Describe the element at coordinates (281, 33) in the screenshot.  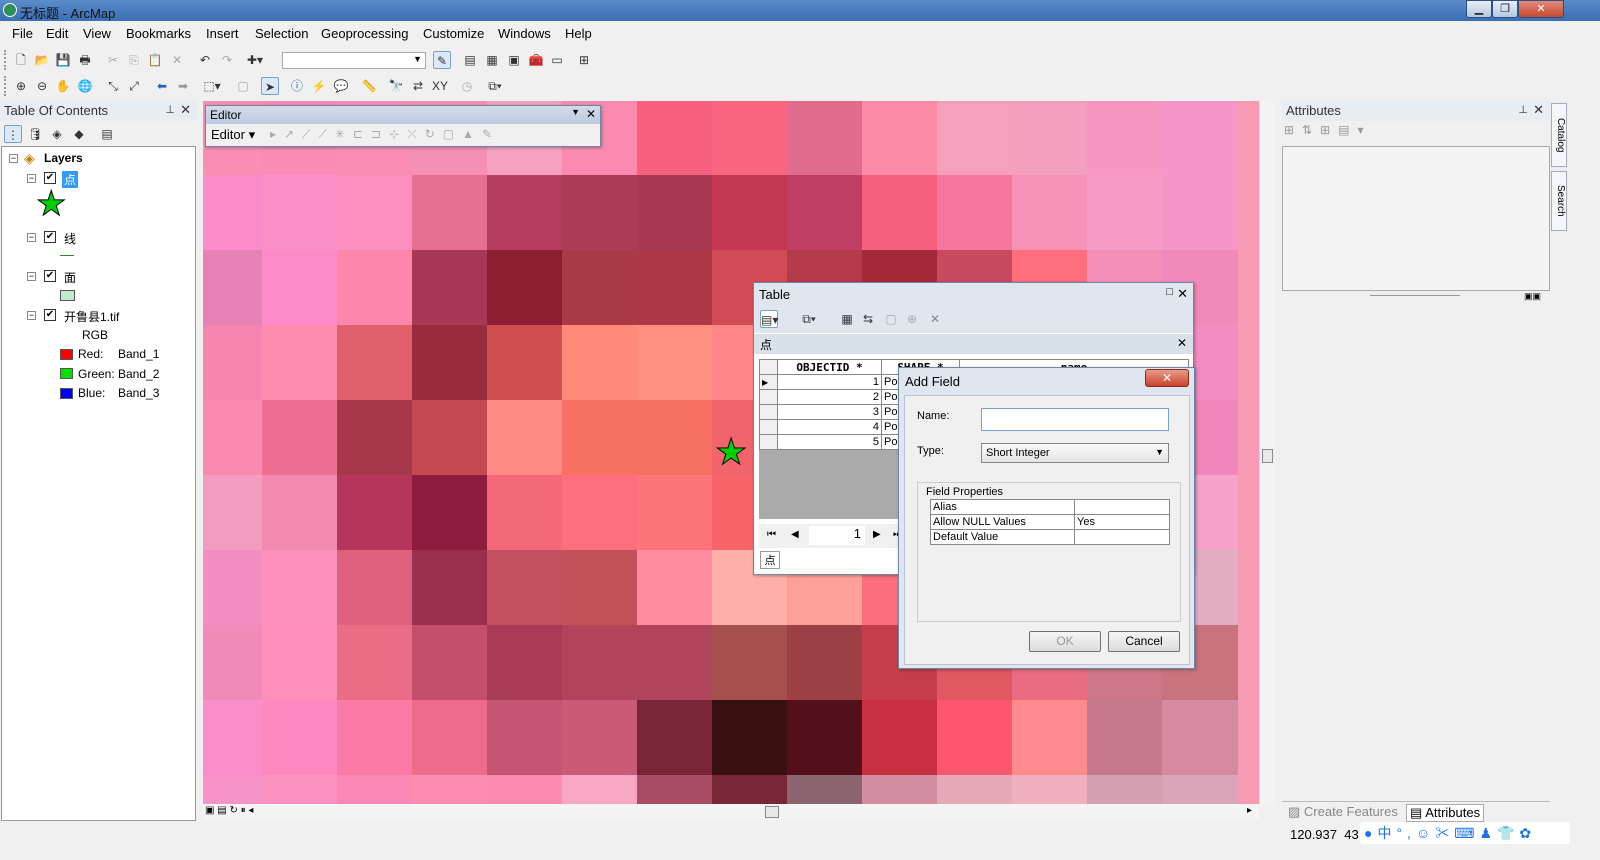
I see `menu-selection: Selection` at that location.